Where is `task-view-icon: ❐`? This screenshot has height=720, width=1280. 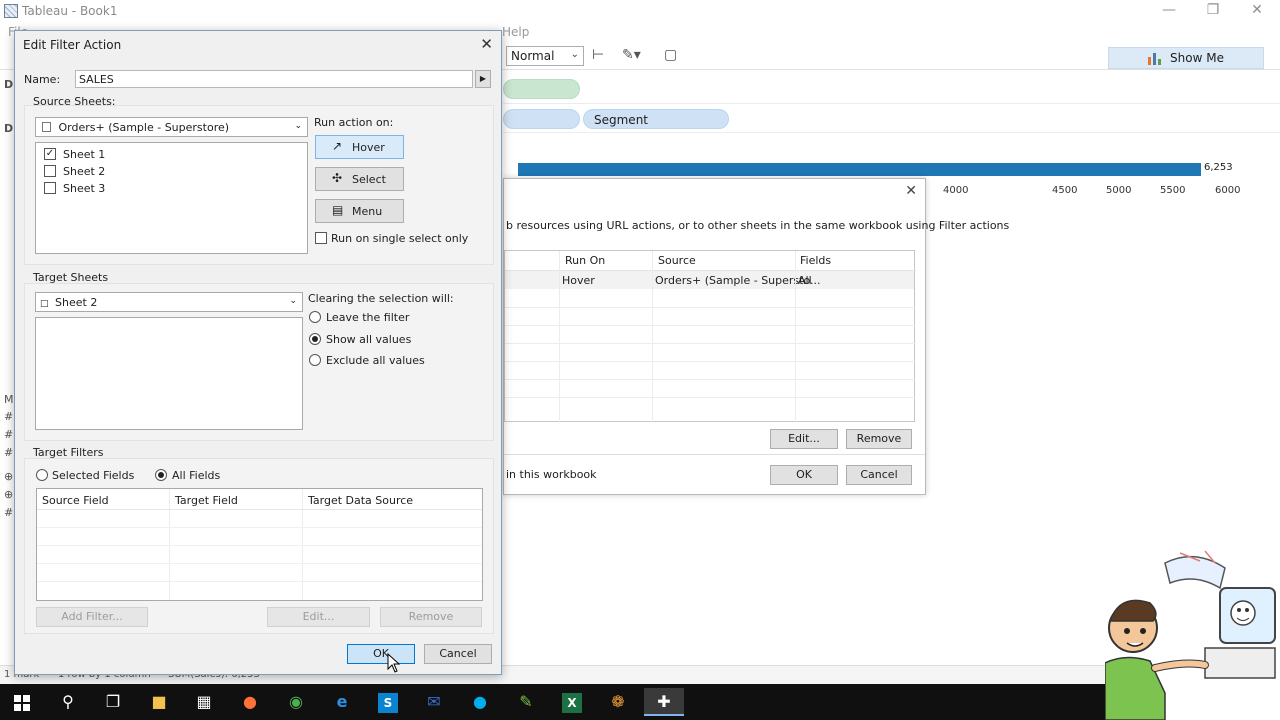
task-view-icon: ❐ is located at coordinates (113, 702).